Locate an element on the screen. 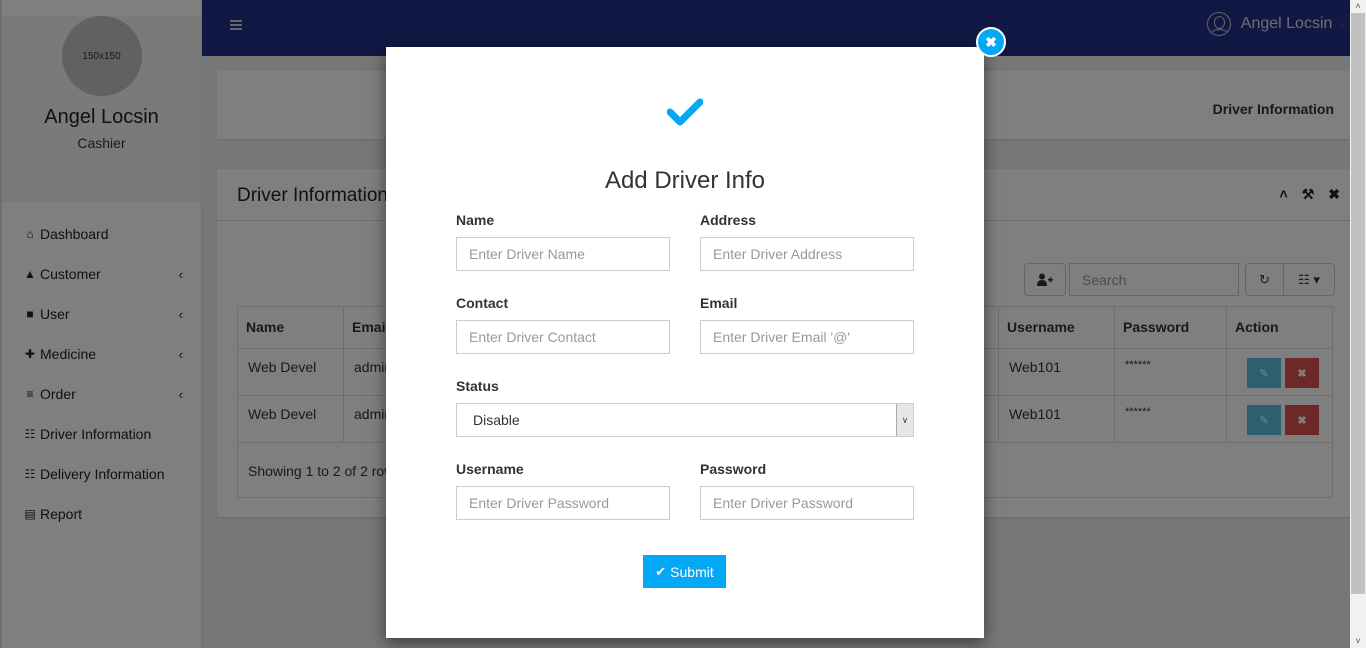  modal-title: Add Driver Info is located at coordinates (685, 180).